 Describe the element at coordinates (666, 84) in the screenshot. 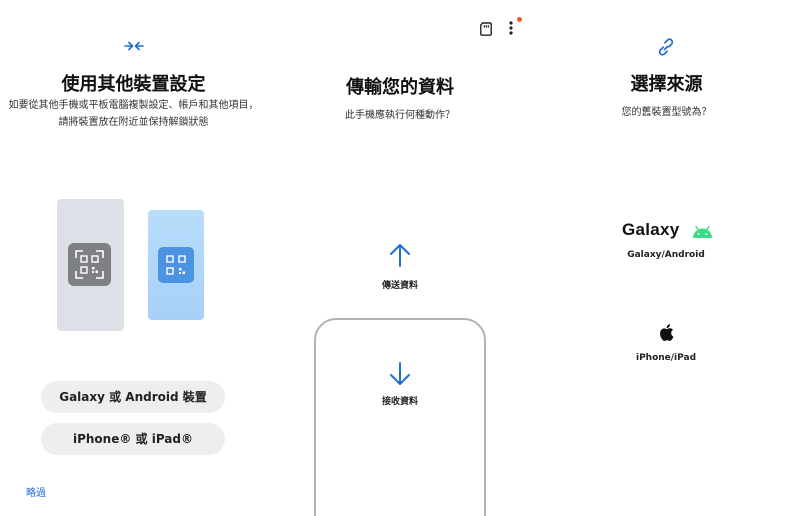

I see `panel-title: 選擇來源` at that location.